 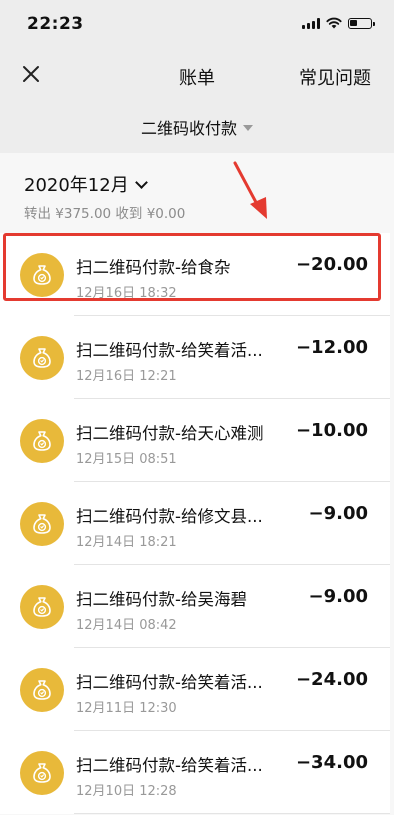 I want to click on status-time: 22:23, so click(x=55, y=24).